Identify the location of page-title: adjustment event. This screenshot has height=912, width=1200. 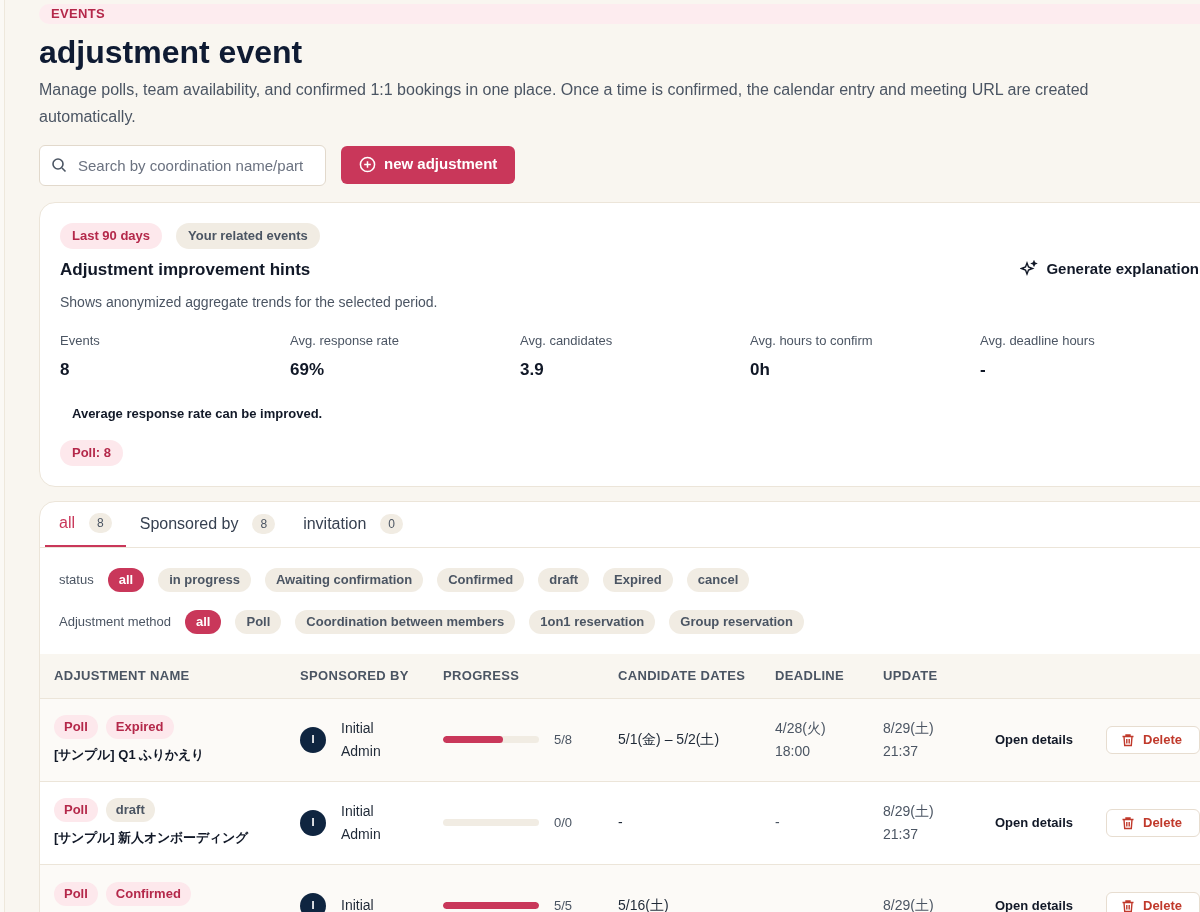
(171, 52).